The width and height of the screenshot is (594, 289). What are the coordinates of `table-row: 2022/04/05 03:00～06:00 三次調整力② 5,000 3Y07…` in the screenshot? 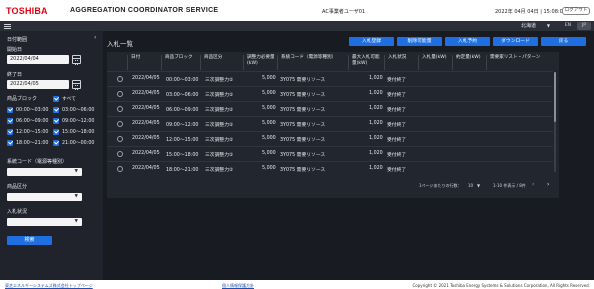 It's located at (330, 93).